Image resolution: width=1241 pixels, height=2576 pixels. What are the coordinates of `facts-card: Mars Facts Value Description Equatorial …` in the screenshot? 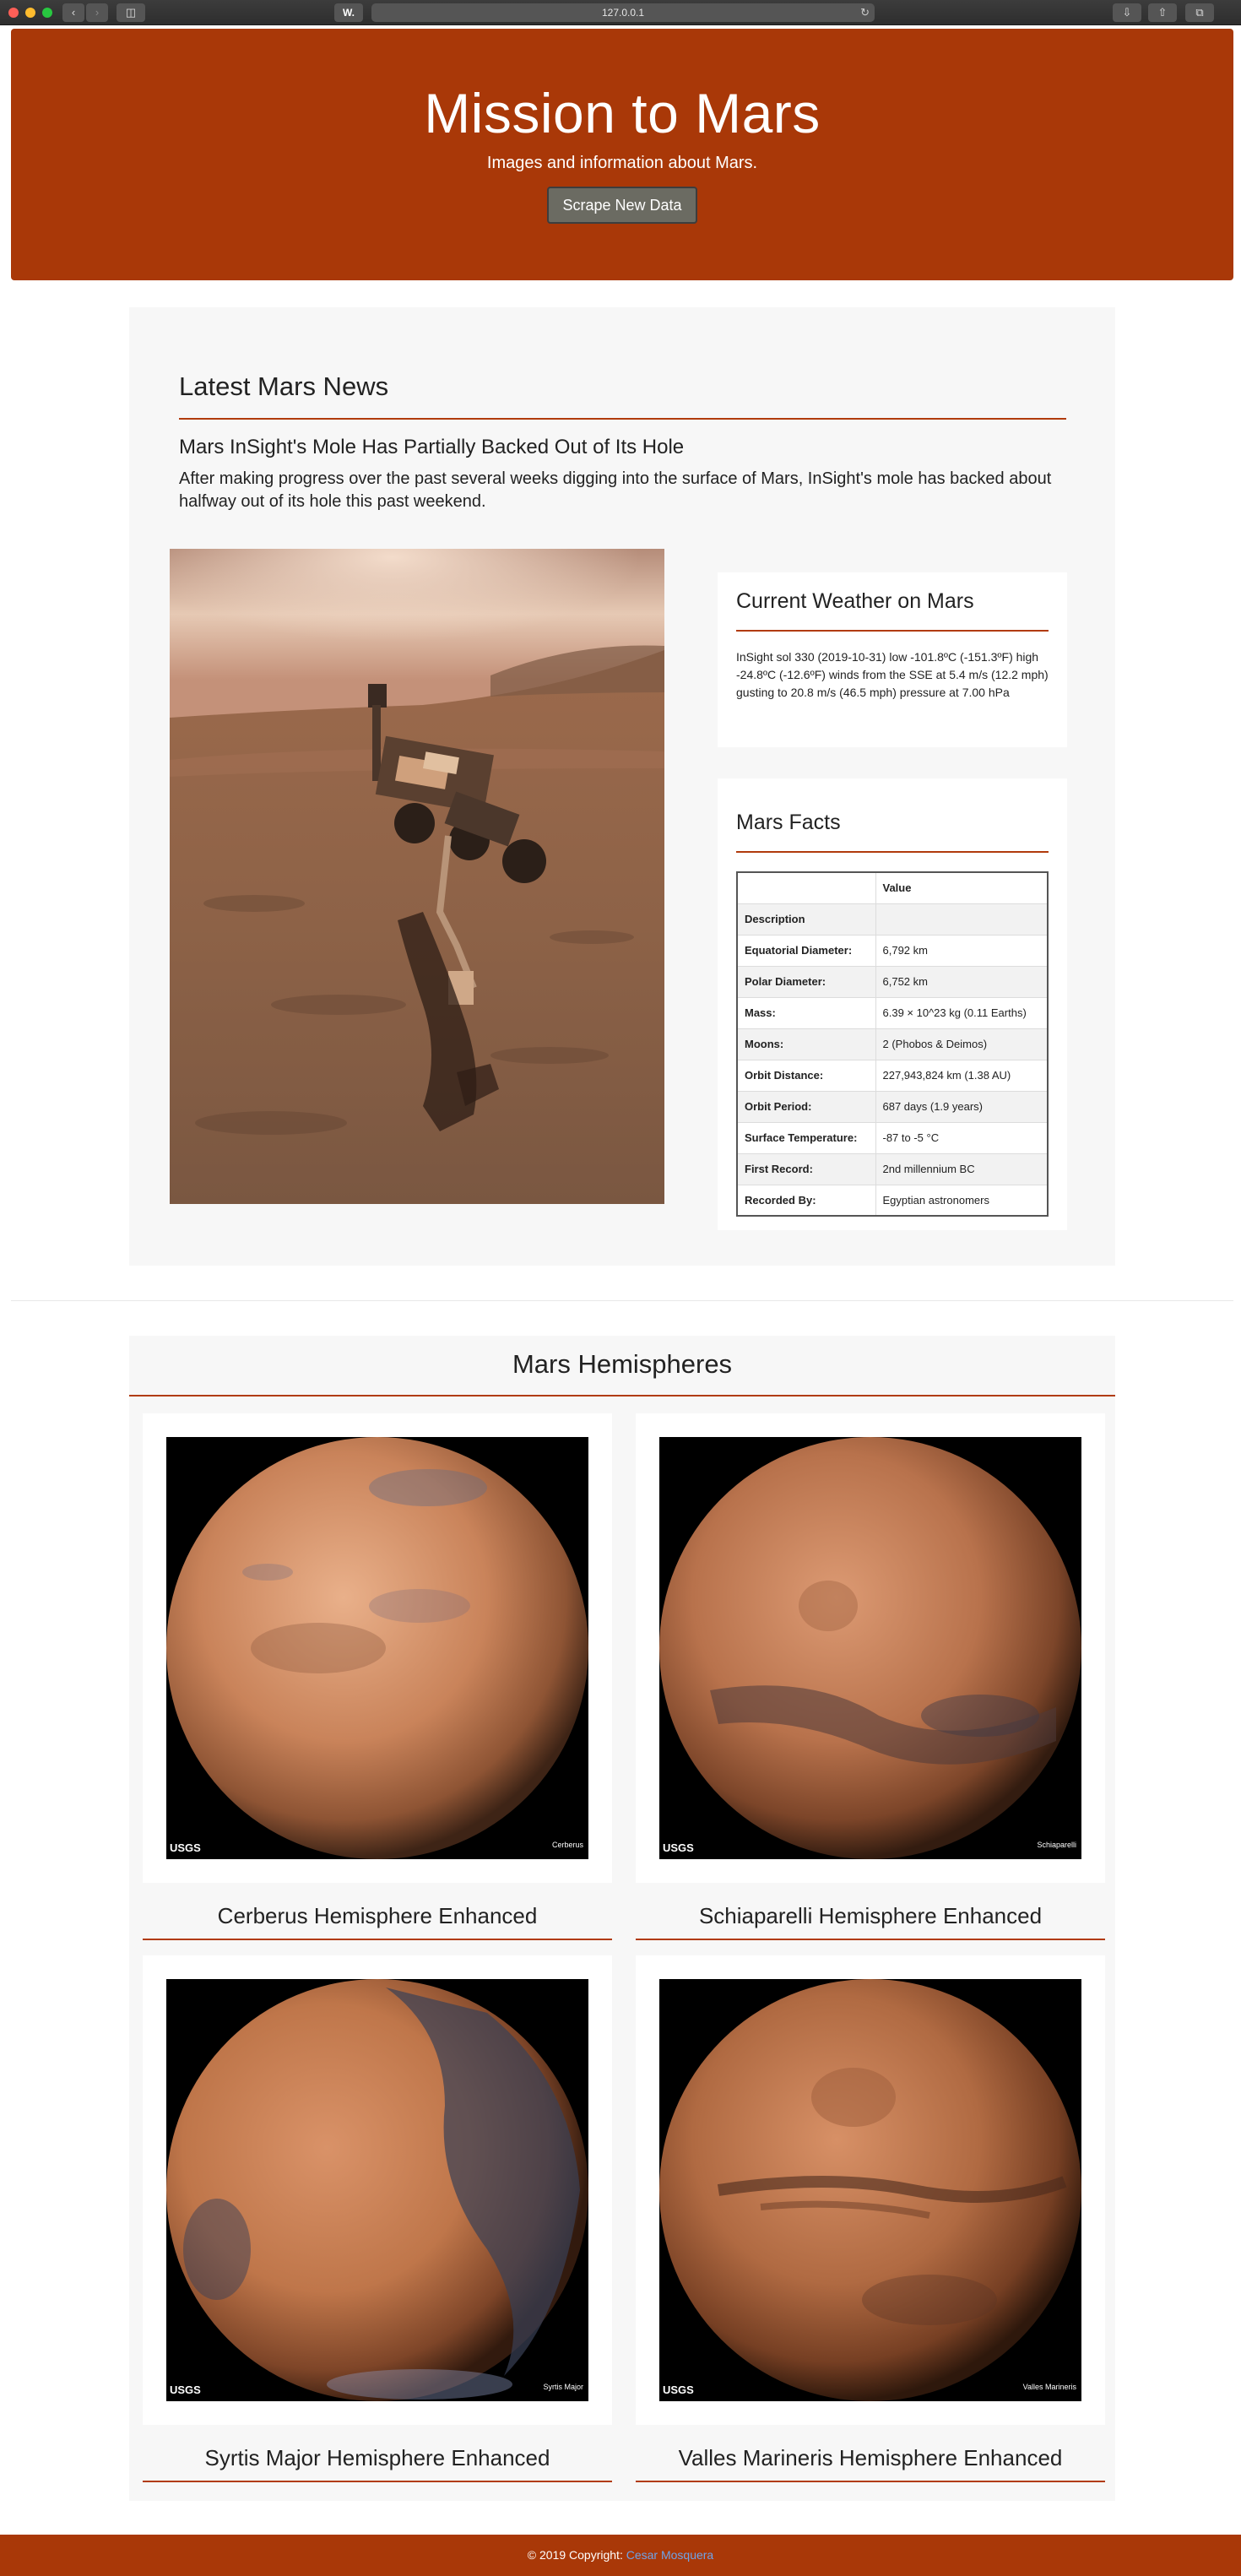 It's located at (893, 1004).